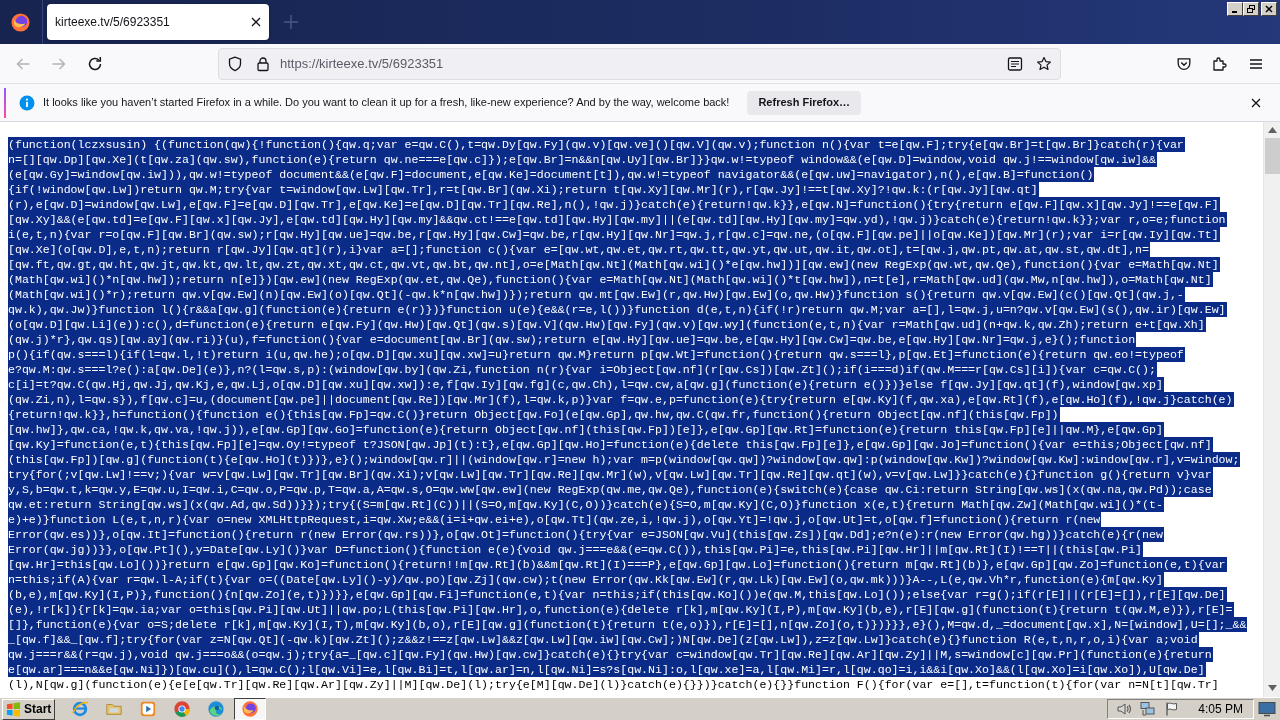  I want to click on minimize-button, so click(1235, 9).